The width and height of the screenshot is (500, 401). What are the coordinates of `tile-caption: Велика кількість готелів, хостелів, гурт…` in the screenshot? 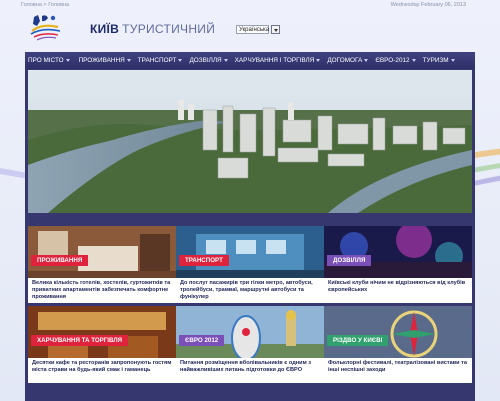 It's located at (102, 290).